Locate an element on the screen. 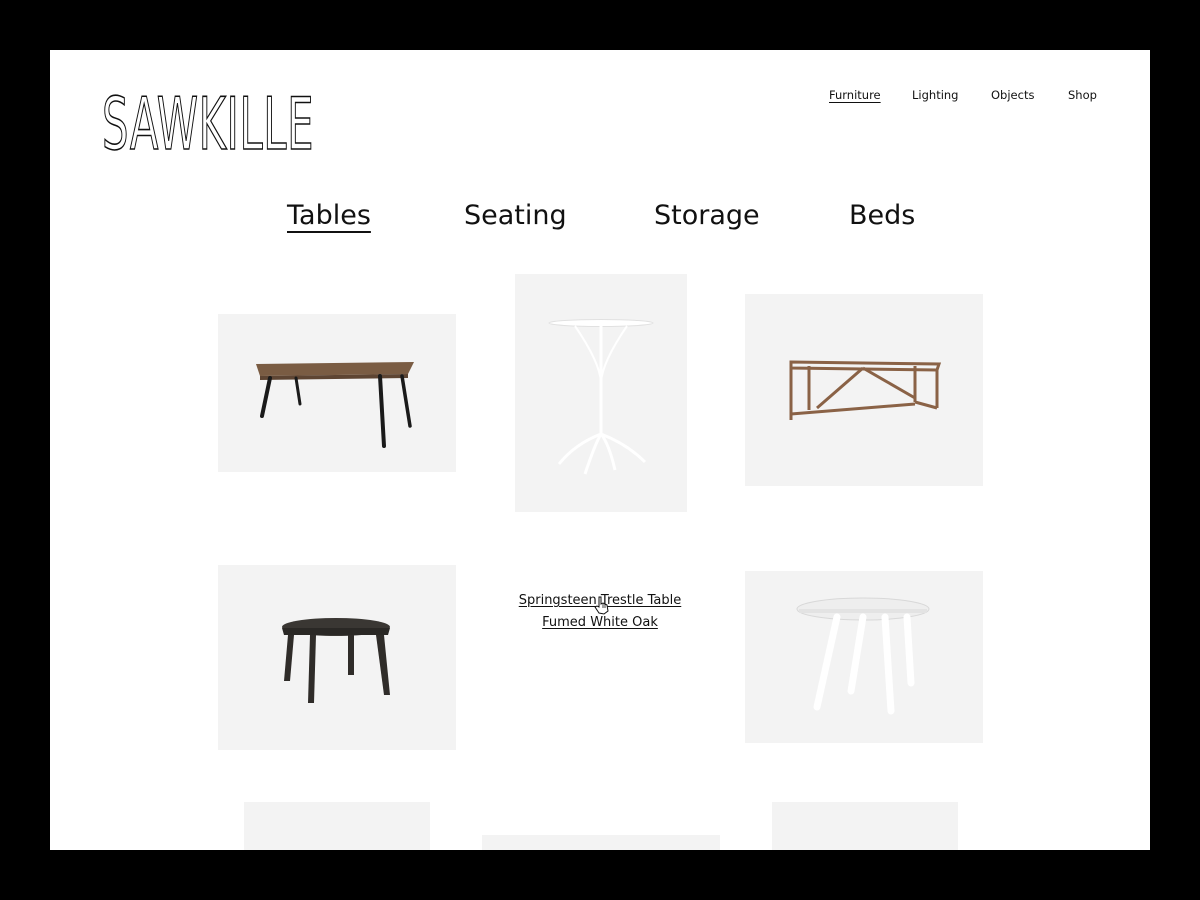 The width and height of the screenshot is (1200, 900). product-card-dark-round-table is located at coordinates (337, 657).